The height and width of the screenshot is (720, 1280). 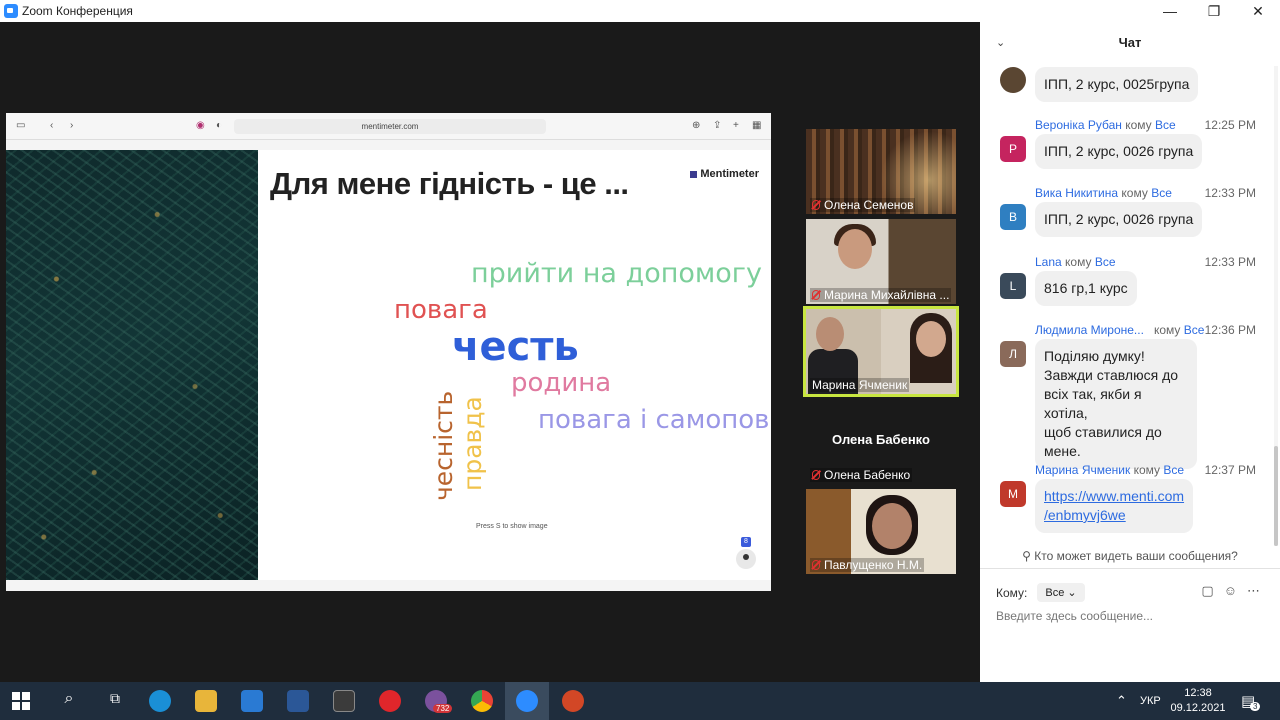 I want to click on chat-tools: ▢ ☺ ⋯, so click(x=1230, y=591).